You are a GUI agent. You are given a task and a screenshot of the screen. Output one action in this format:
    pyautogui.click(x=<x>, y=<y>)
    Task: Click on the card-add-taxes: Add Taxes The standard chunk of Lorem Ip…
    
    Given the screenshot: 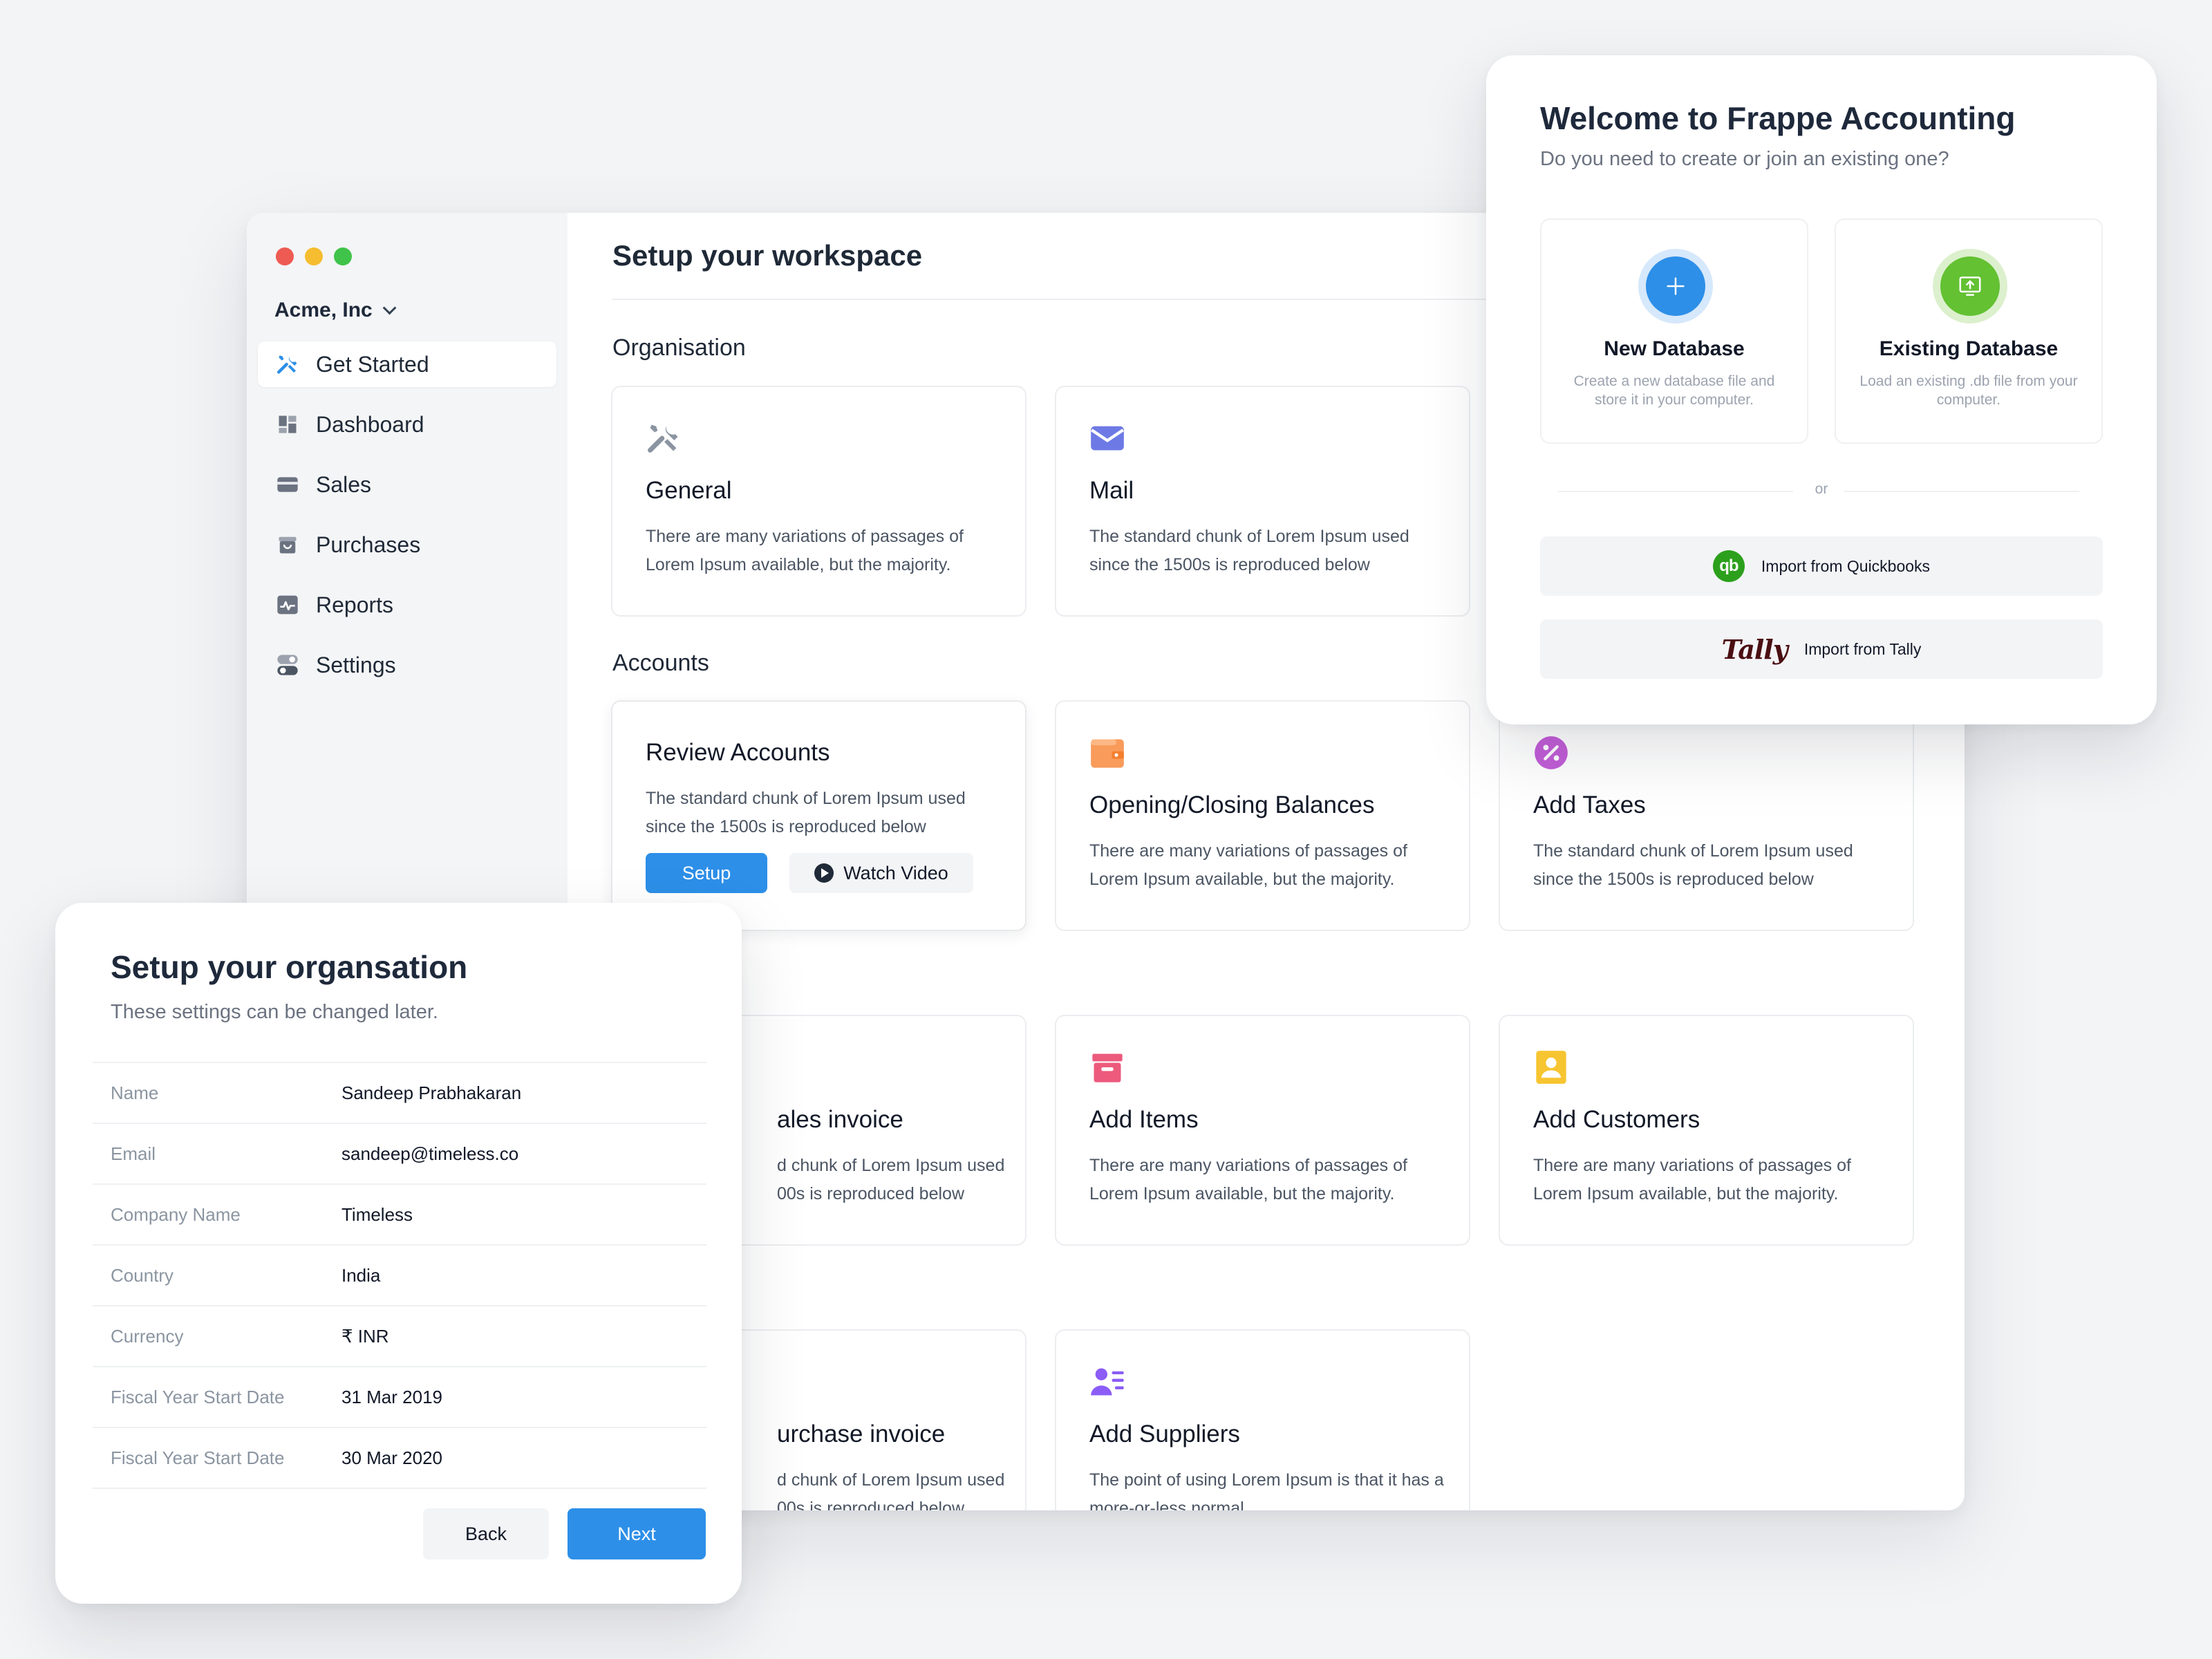 What is the action you would take?
    pyautogui.click(x=1707, y=815)
    